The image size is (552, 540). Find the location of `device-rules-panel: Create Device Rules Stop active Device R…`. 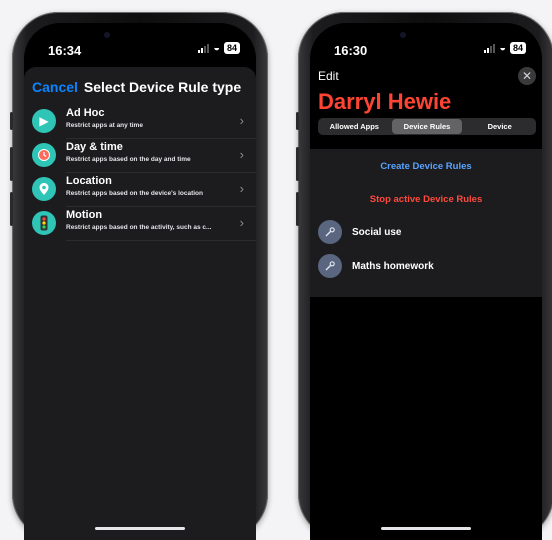

device-rules-panel: Create Device Rules Stop active Device R… is located at coordinates (426, 223).